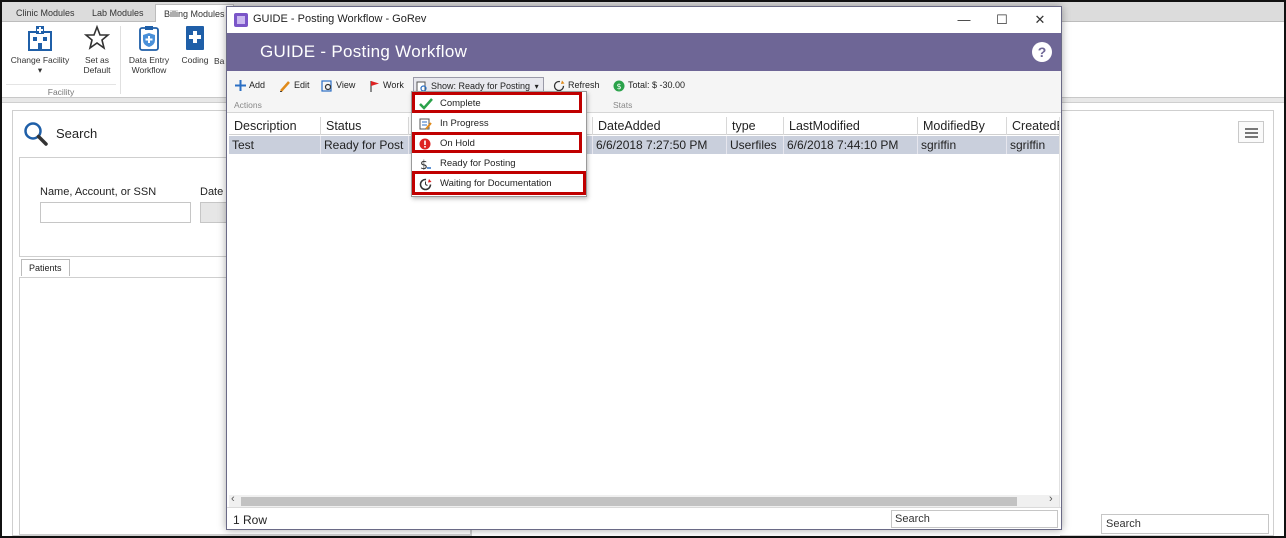 The width and height of the screenshot is (1286, 538). What do you see at coordinates (644, 518) in the screenshot?
I see `grid-footer: 1 Row Search` at bounding box center [644, 518].